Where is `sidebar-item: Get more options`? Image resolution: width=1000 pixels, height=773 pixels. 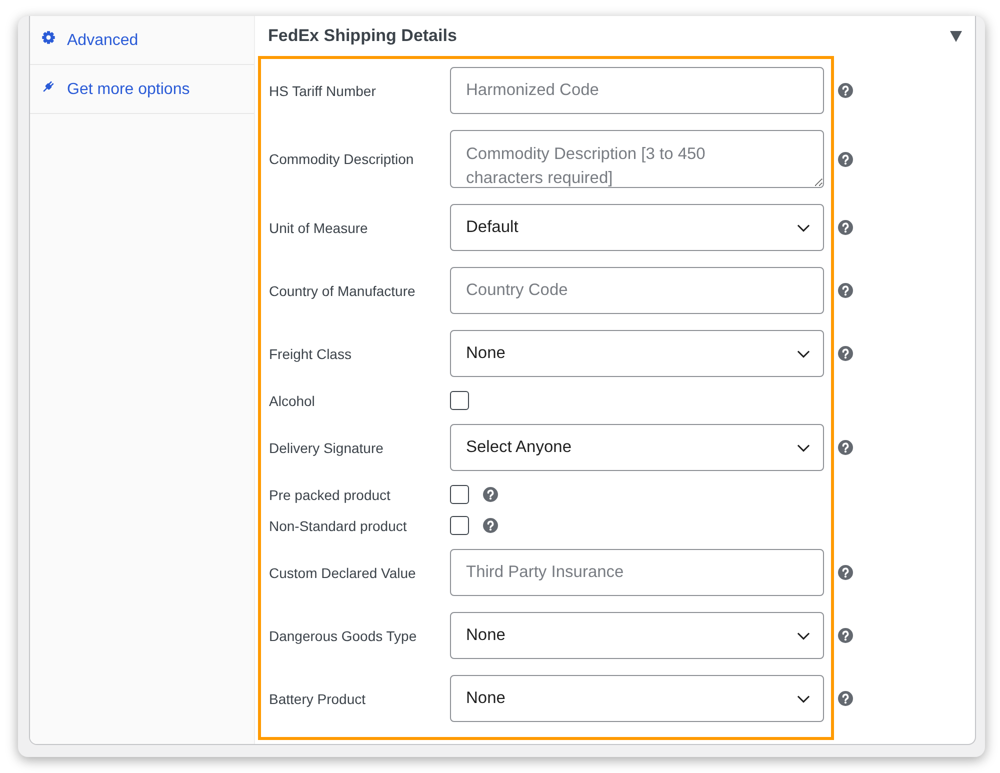
sidebar-item: Get more options is located at coordinates (142, 89).